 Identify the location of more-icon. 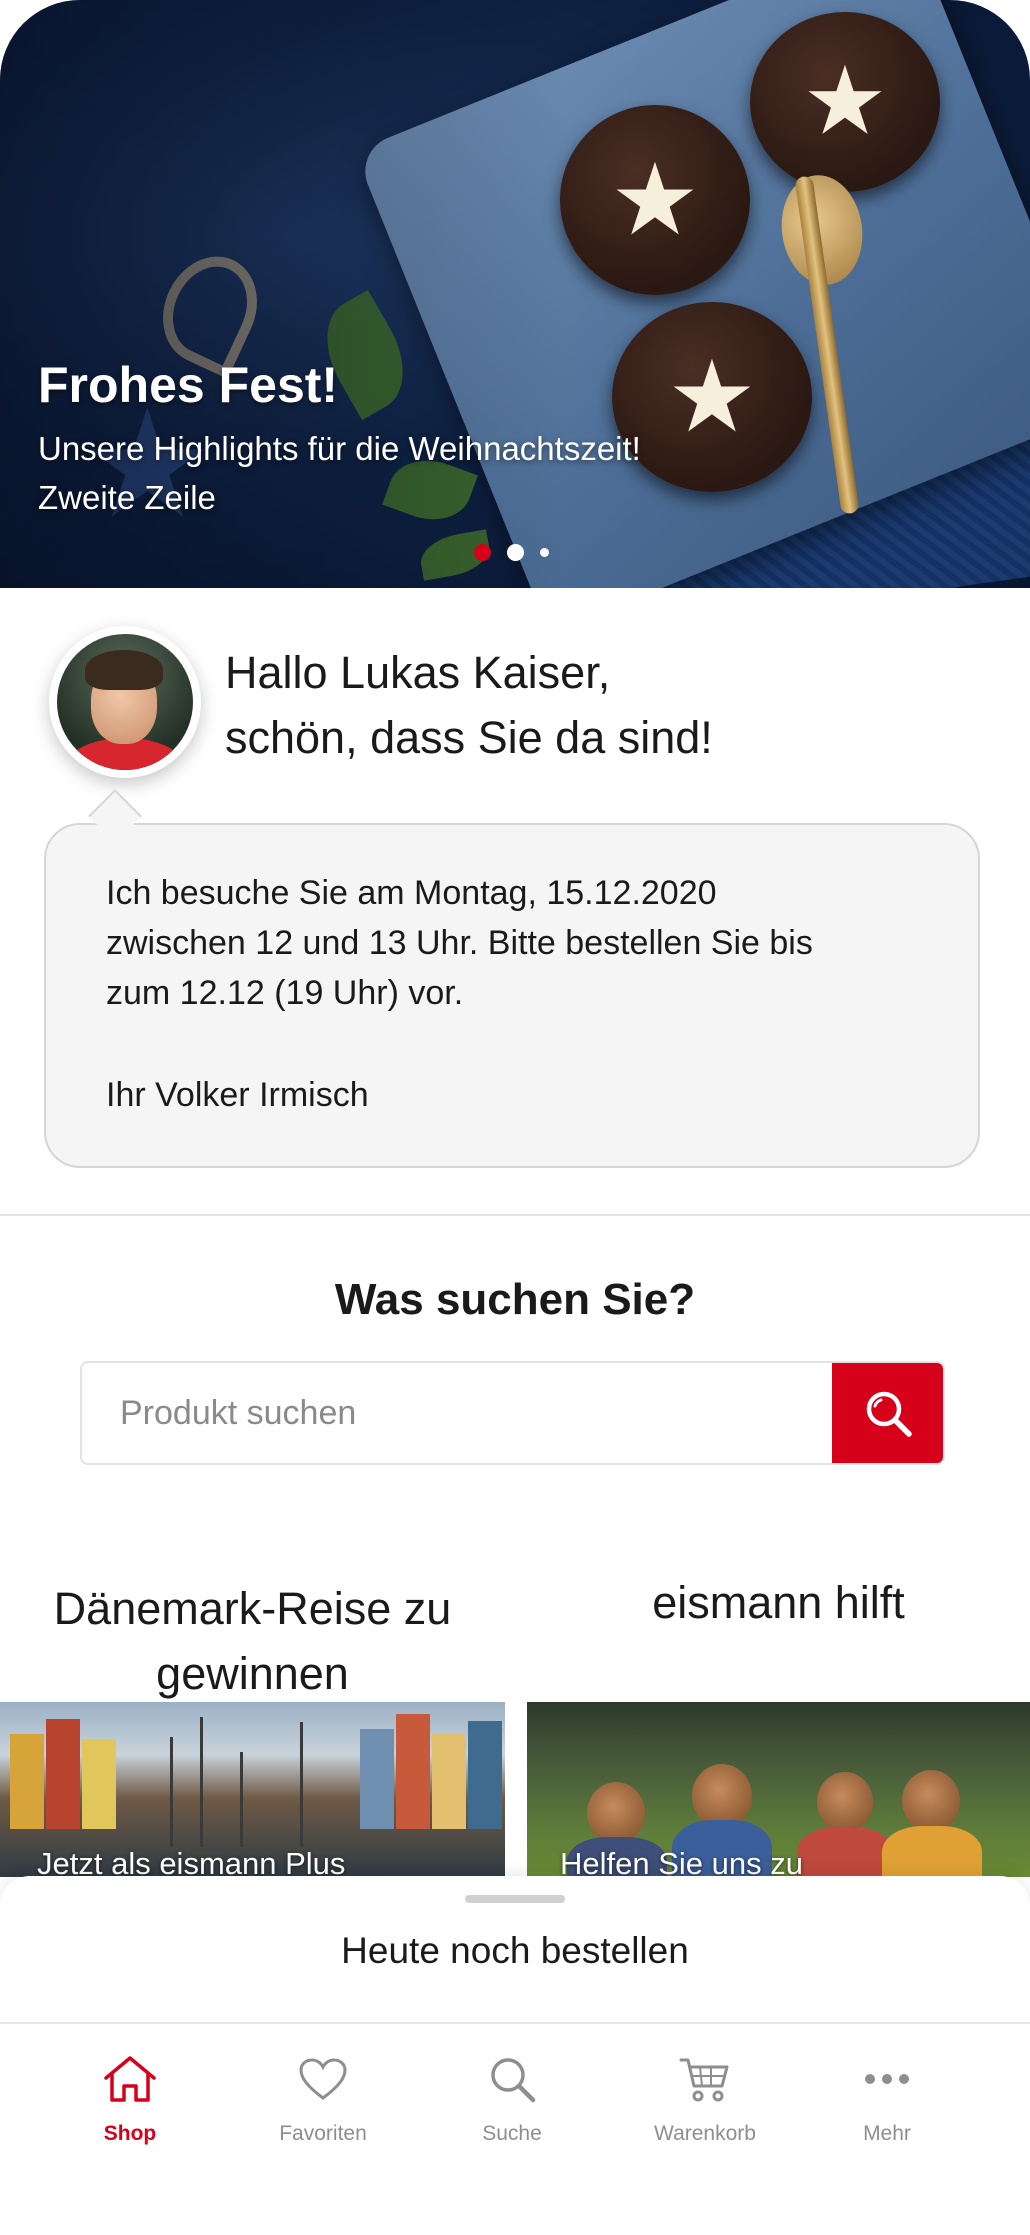
(887, 2079).